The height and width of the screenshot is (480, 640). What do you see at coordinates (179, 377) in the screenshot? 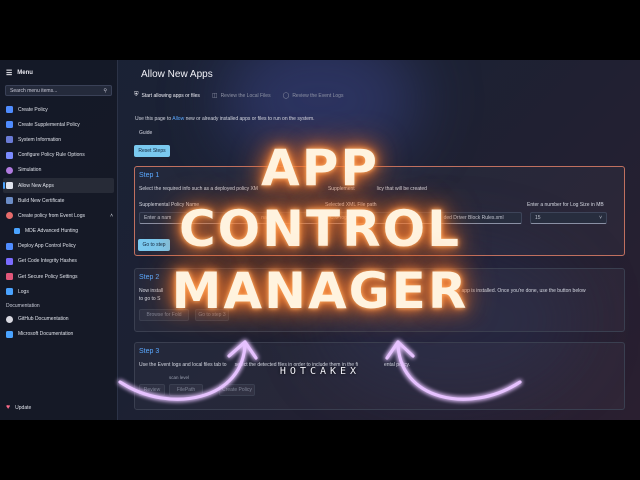
I see `scan-level-label: scan level` at bounding box center [179, 377].